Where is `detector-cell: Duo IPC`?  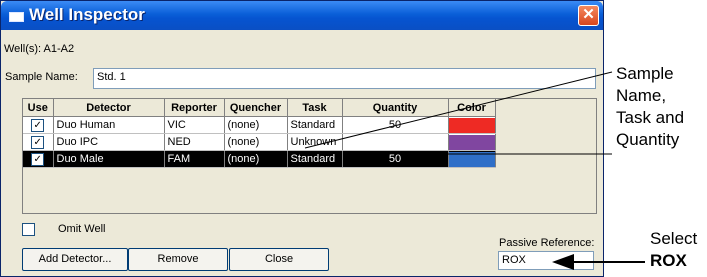
detector-cell: Duo IPC is located at coordinates (109, 142).